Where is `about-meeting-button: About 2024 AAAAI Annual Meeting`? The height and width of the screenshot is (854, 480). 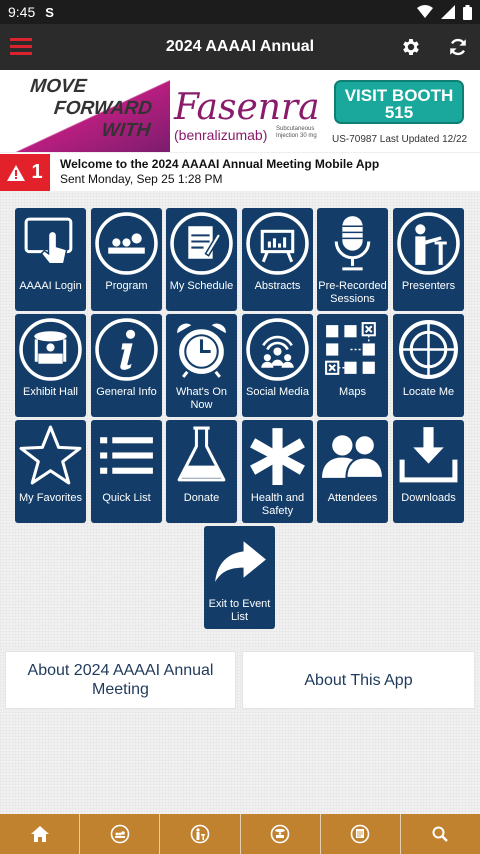
about-meeting-button: About 2024 AAAAI Annual Meeting is located at coordinates (120, 680).